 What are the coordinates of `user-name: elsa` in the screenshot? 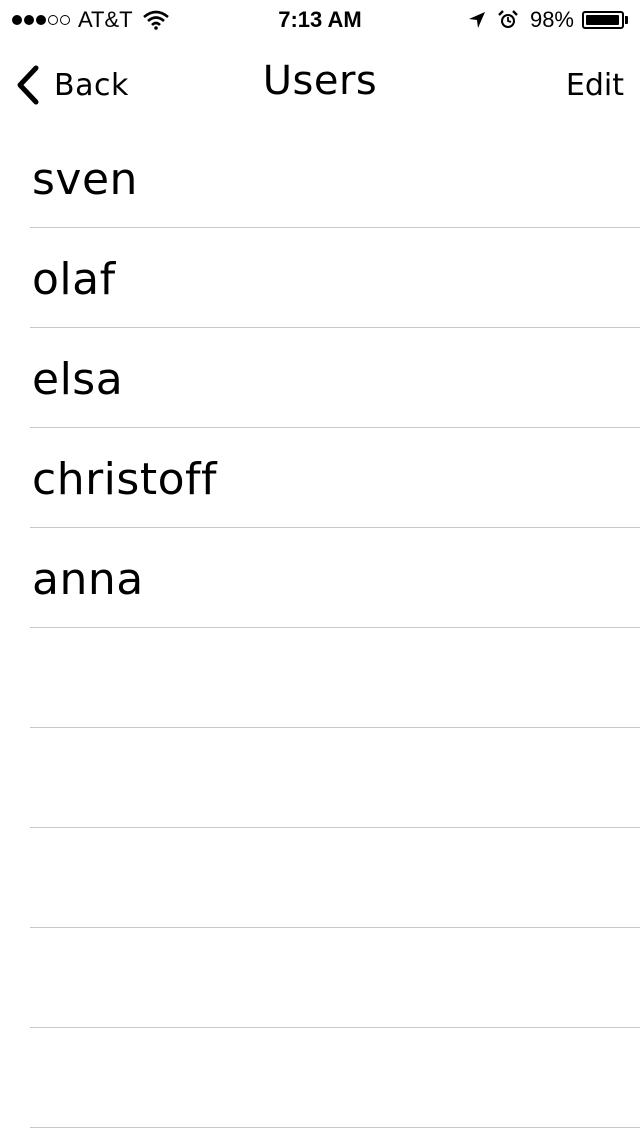 It's located at (78, 379).